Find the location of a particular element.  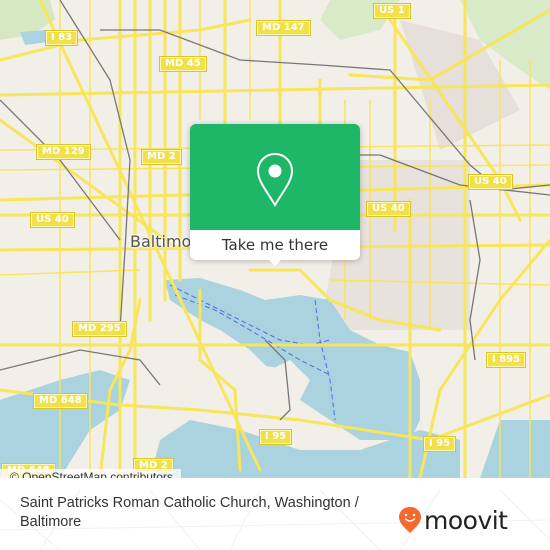

road-shield-i83: I 83 is located at coordinates (61, 38).